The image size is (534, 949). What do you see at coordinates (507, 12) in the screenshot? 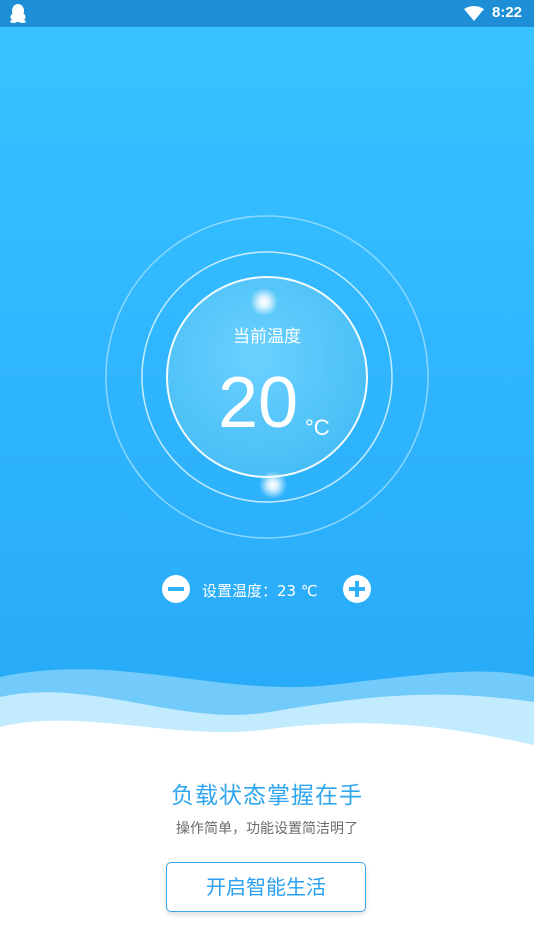
I see `clock: 8:22` at bounding box center [507, 12].